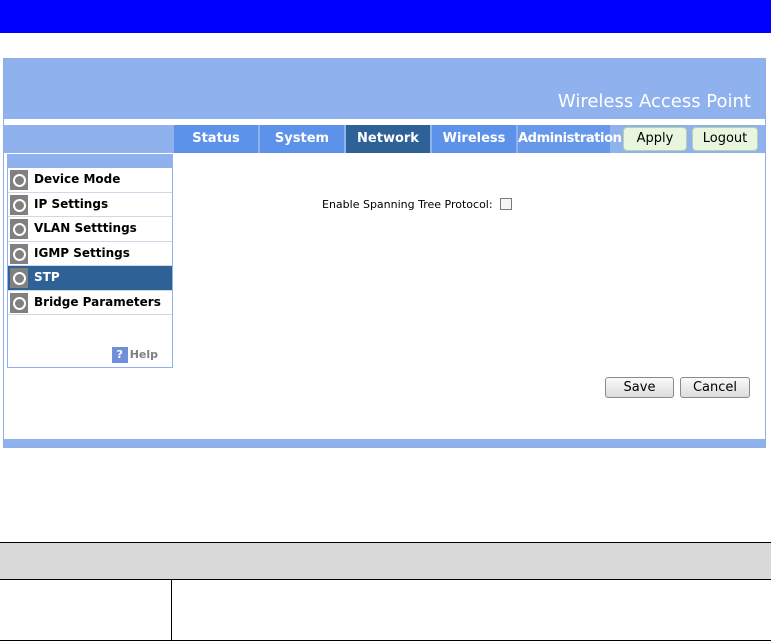 The width and height of the screenshot is (771, 641). What do you see at coordinates (90, 161) in the screenshot?
I see `sidebar-header` at bounding box center [90, 161].